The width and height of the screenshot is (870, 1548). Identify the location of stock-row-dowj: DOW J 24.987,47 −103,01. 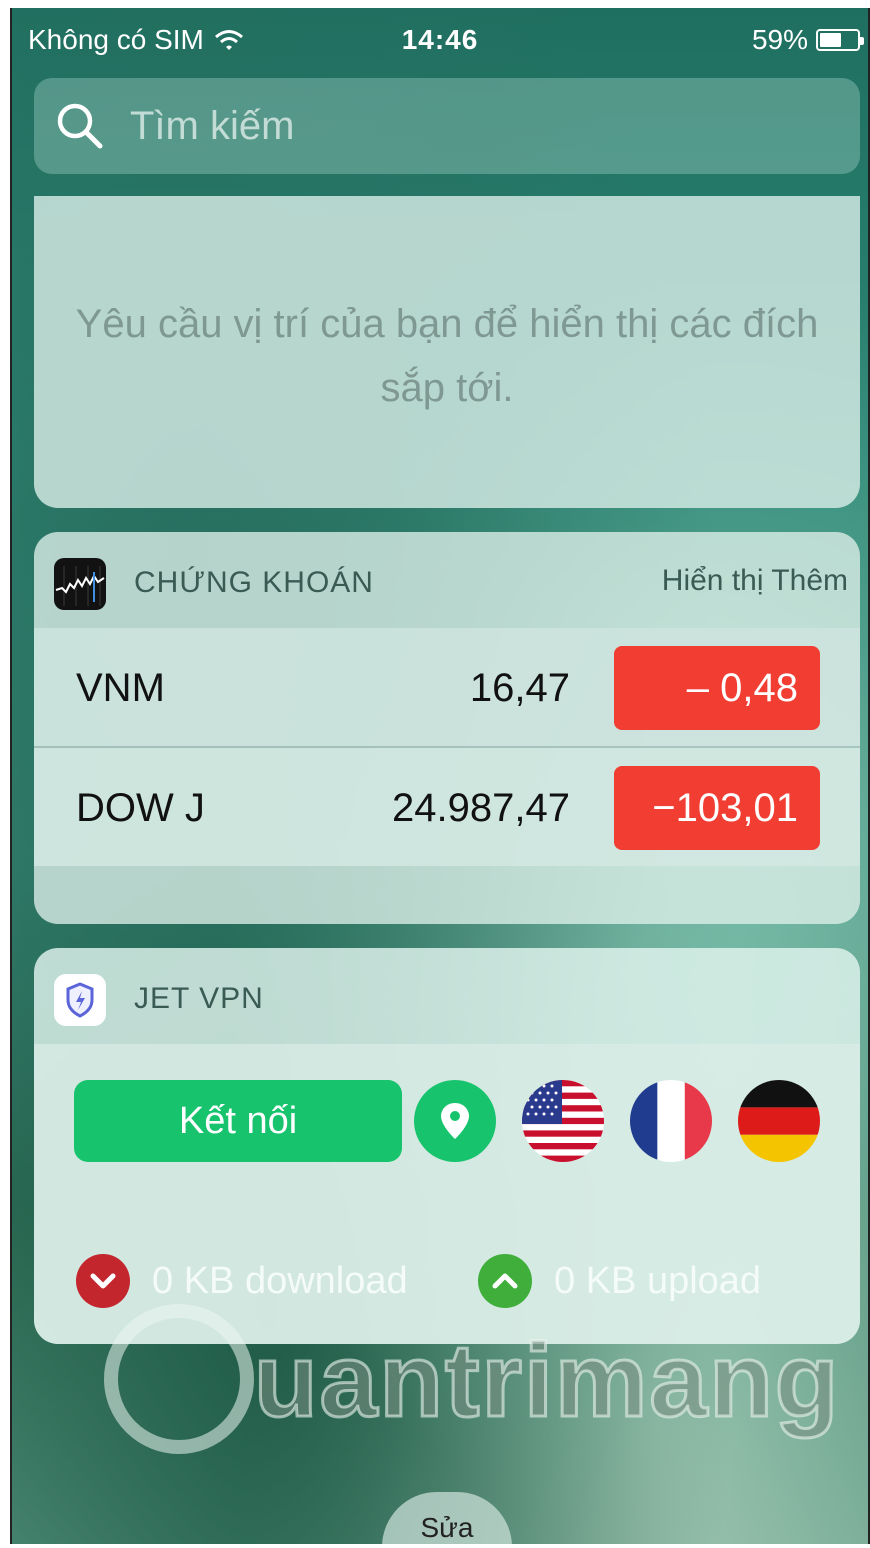
(447, 807).